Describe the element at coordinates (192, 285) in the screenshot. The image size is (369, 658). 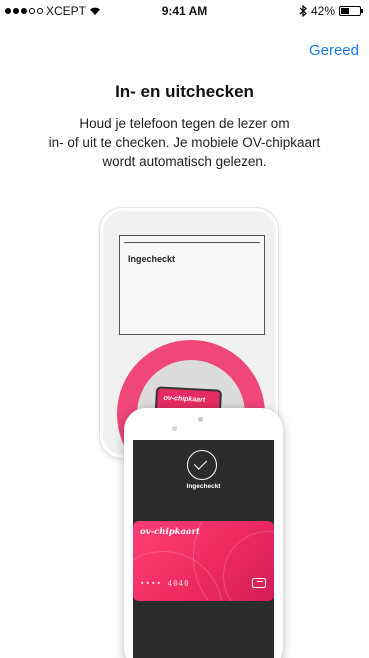
I see `reader-screen: Ingecheckt` at that location.